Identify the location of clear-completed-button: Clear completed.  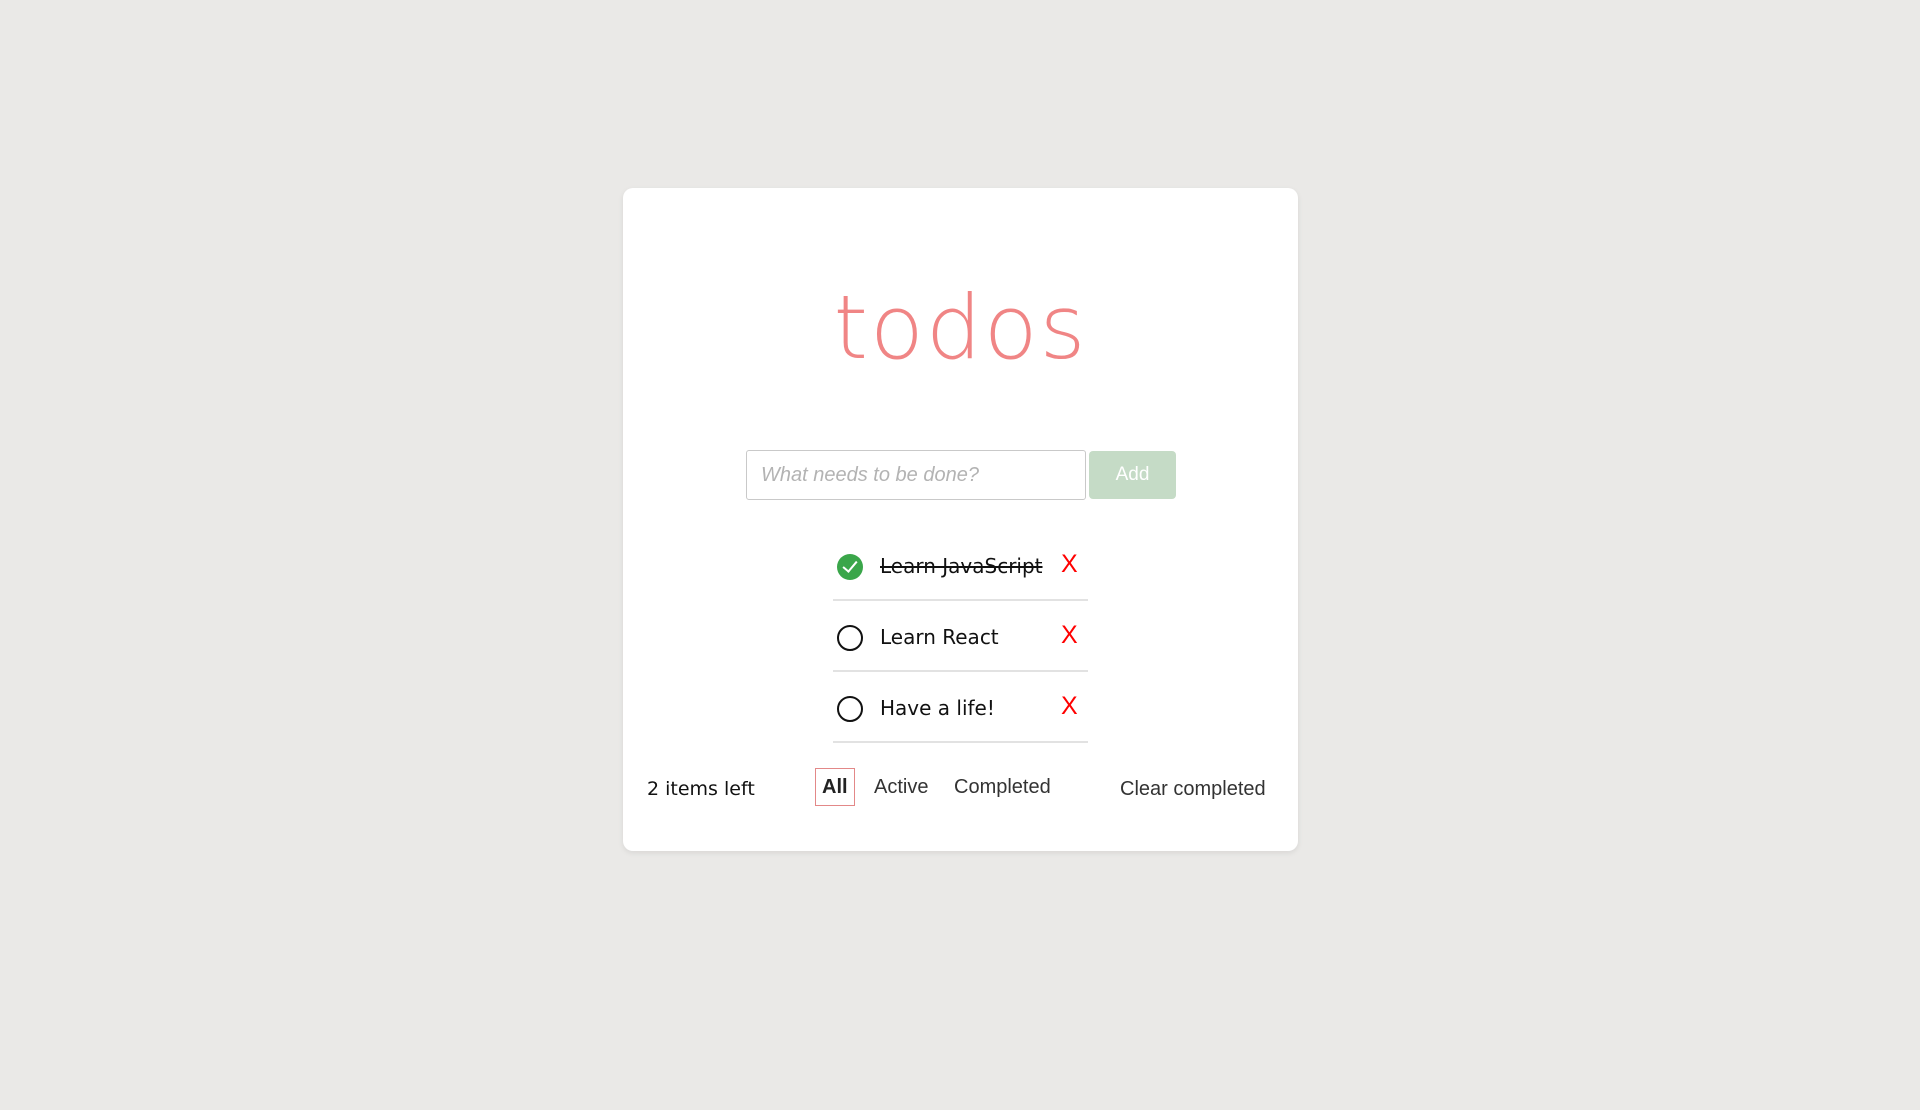
(1193, 789).